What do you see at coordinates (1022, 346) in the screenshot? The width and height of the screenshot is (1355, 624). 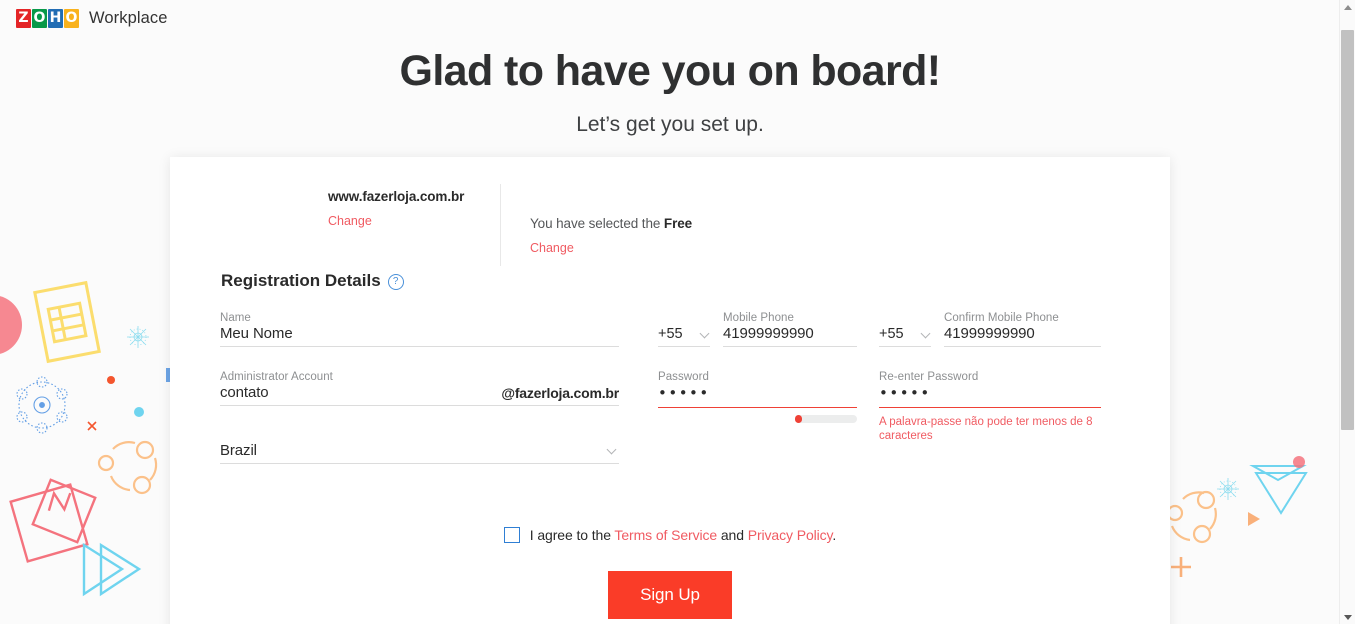 I see `confirm-mobile-phone-underline` at bounding box center [1022, 346].